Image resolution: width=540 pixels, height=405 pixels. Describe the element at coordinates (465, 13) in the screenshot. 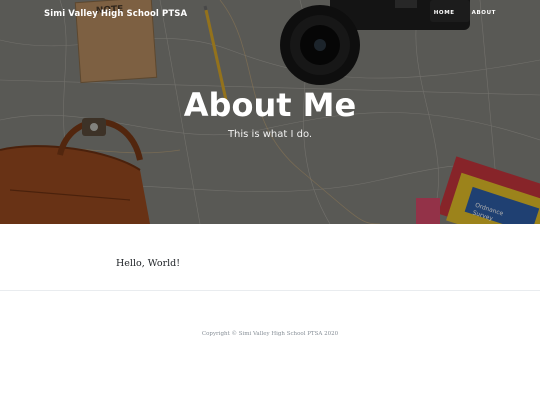

I see `main-nav: HOME ABOUT` at that location.